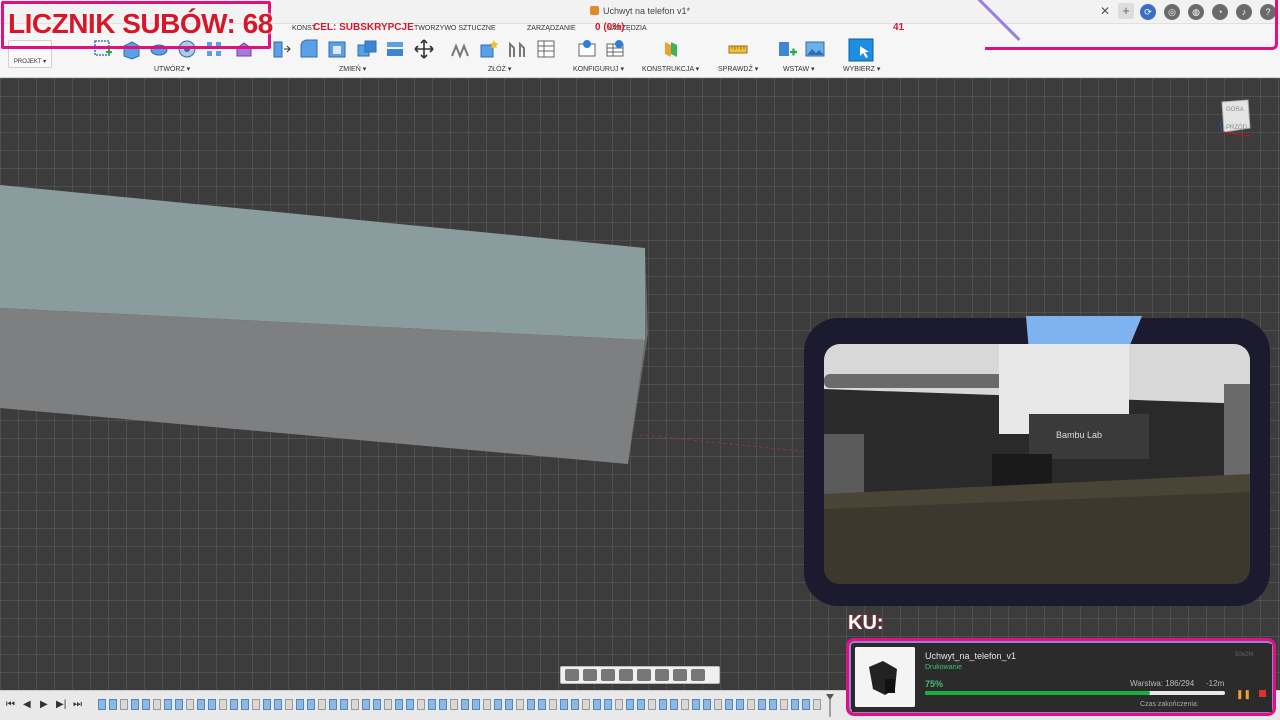  What do you see at coordinates (644, 675) in the screenshot?
I see `fit-icon` at bounding box center [644, 675].